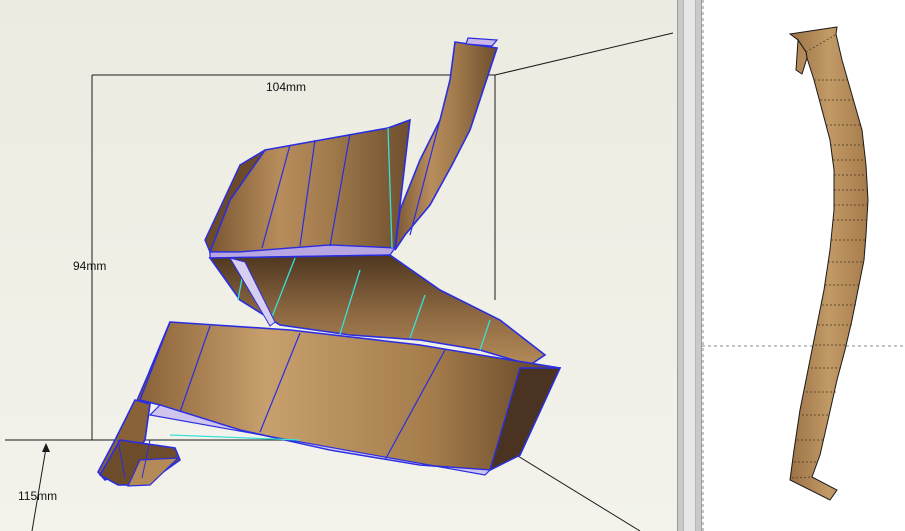  I want to click on height-dimension-label: 94mm, so click(90, 266).